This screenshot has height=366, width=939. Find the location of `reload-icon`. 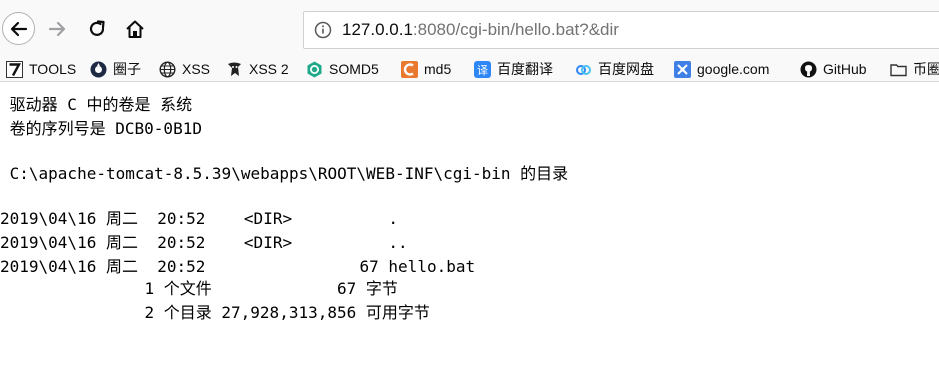

reload-icon is located at coordinates (97, 28).